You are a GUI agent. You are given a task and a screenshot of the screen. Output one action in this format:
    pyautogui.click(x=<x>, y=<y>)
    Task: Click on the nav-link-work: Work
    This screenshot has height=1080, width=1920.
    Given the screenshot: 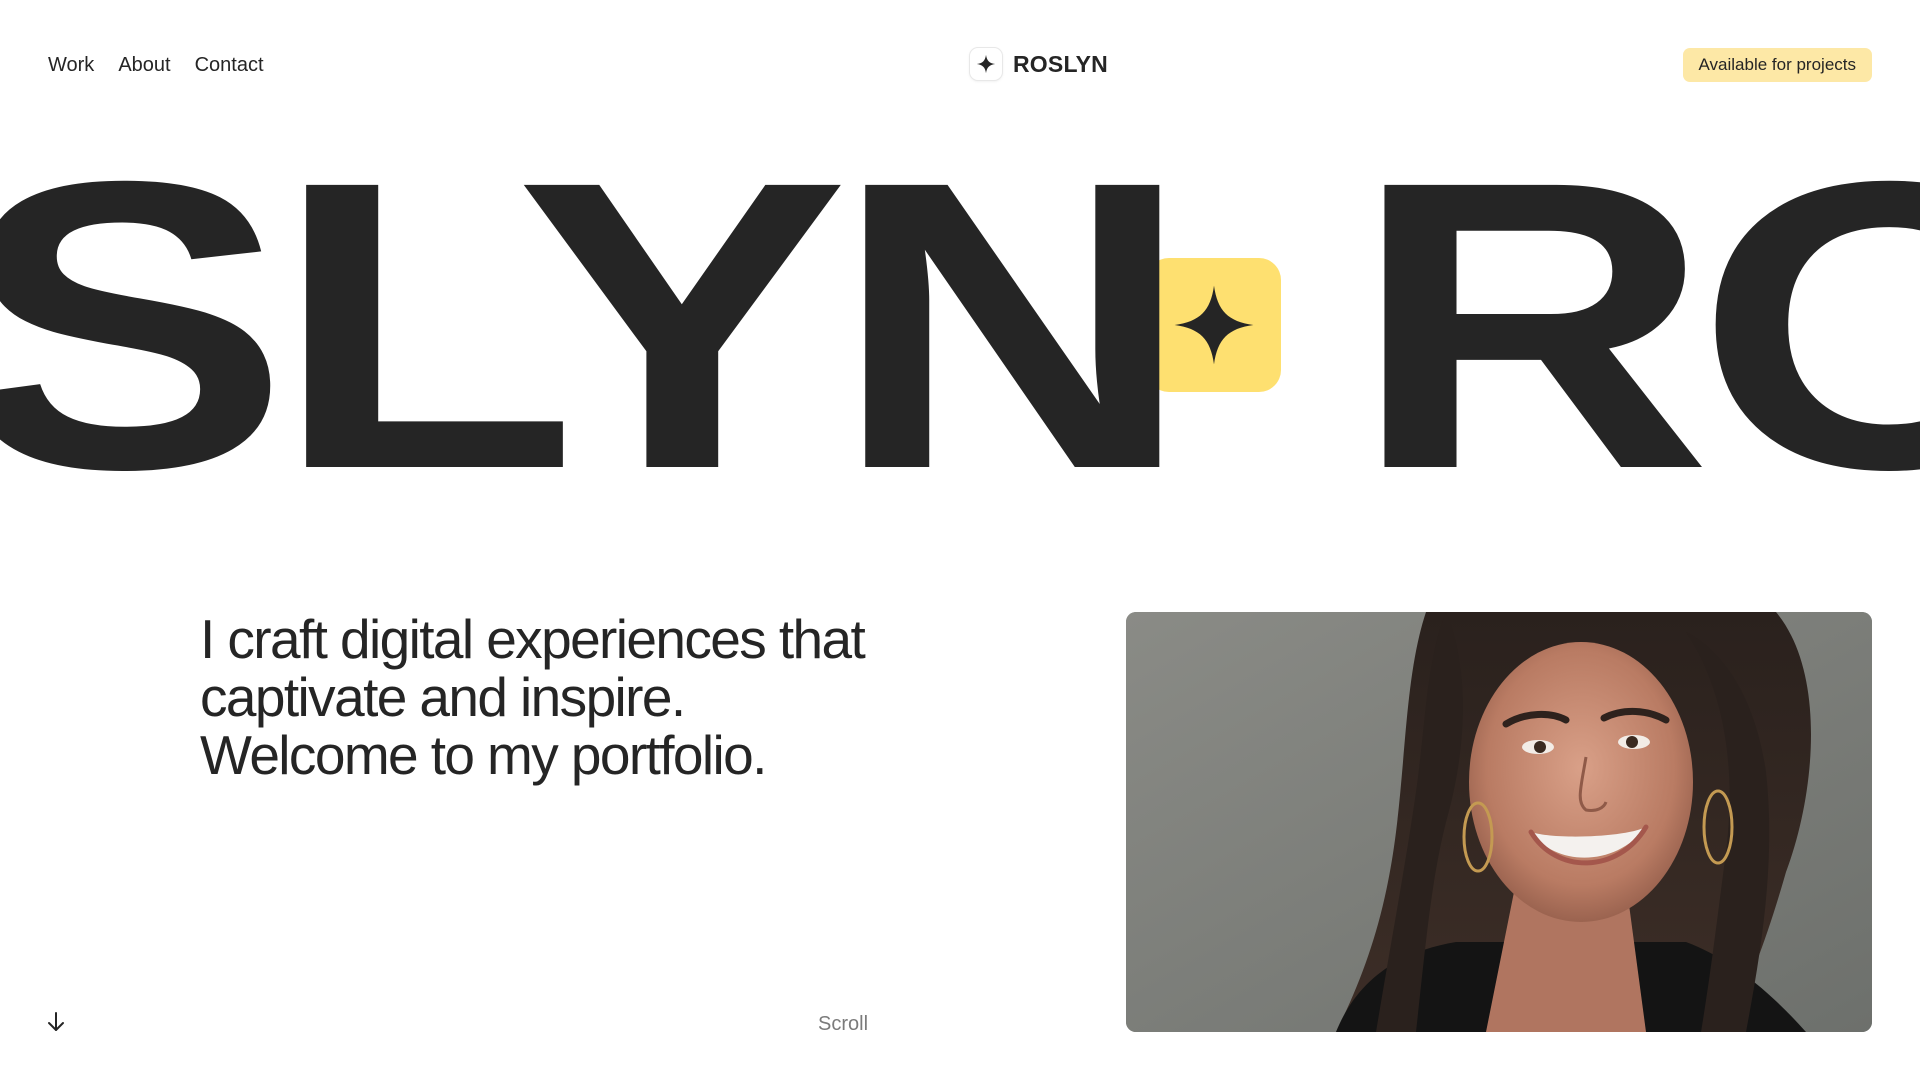 What is the action you would take?
    pyautogui.click(x=71, y=65)
    